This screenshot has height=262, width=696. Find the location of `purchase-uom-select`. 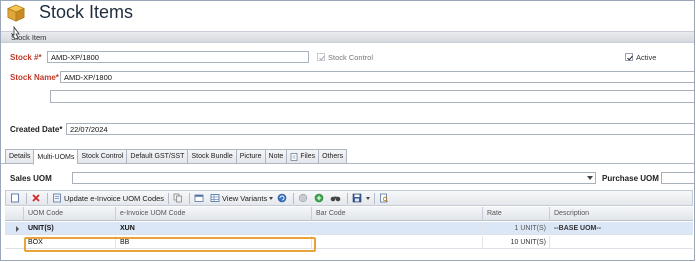

purchase-uom-select is located at coordinates (677, 178).